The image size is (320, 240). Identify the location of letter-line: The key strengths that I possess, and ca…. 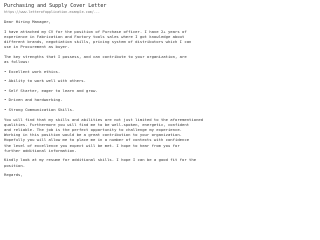
(95, 56).